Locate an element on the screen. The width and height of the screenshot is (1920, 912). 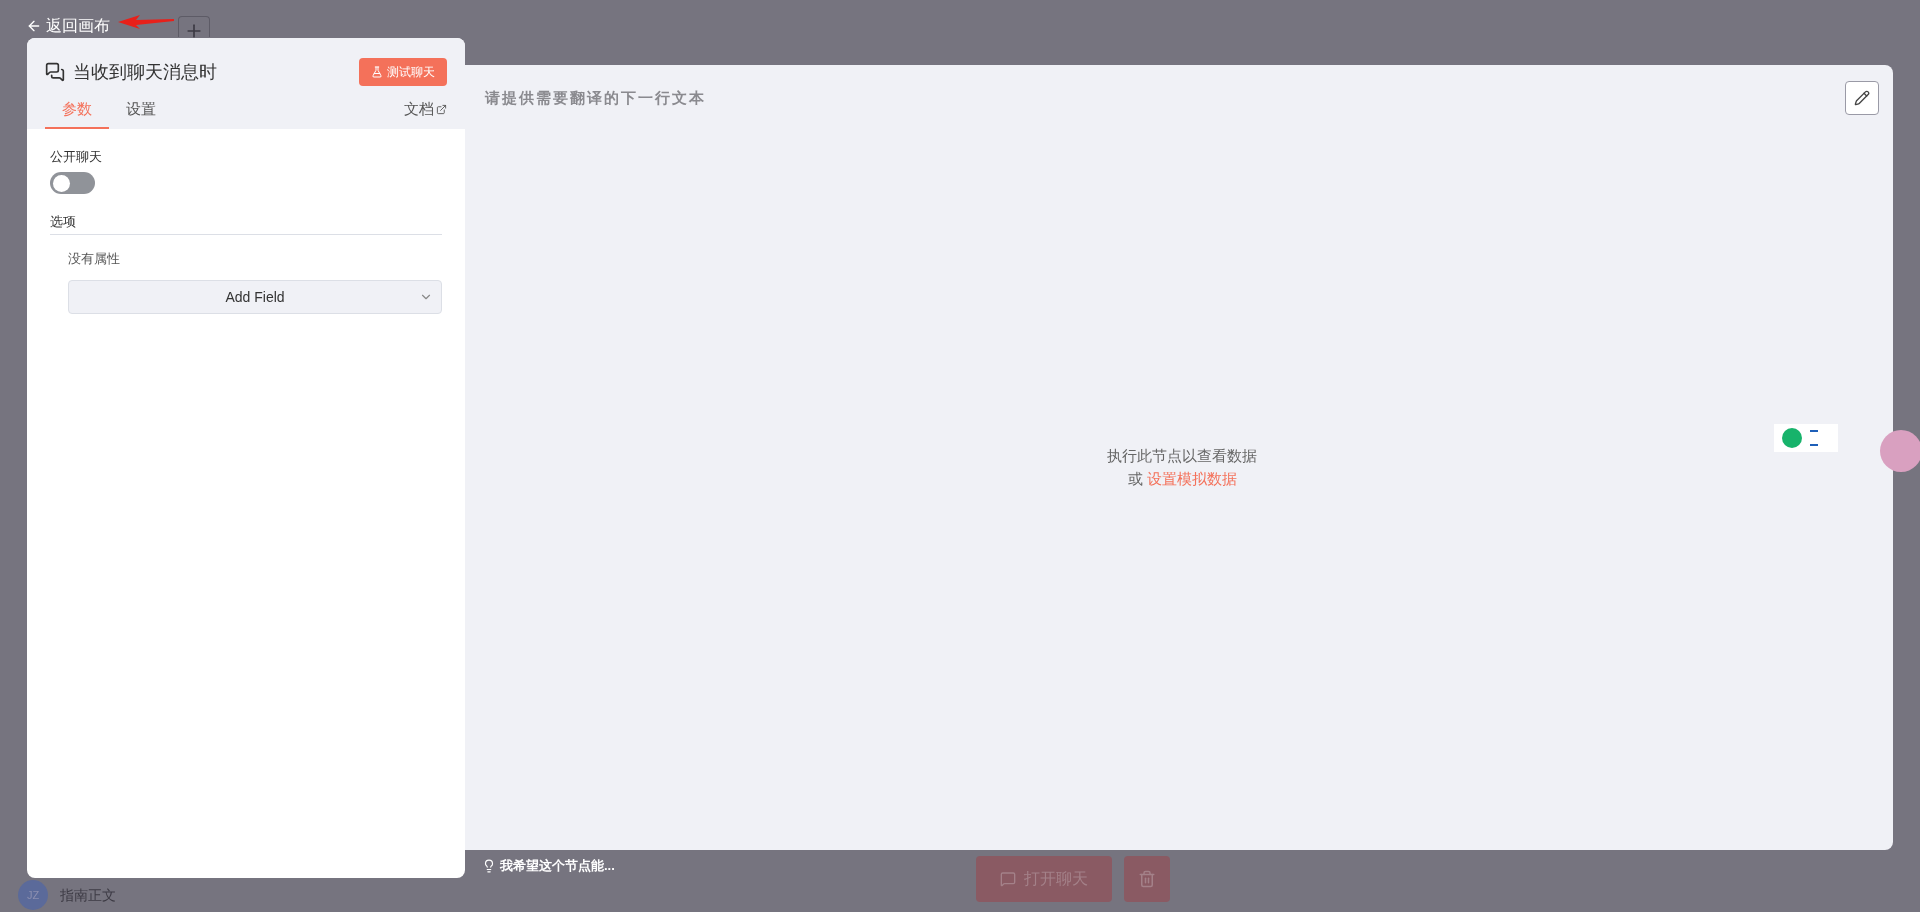
delete-button is located at coordinates (1147, 879).